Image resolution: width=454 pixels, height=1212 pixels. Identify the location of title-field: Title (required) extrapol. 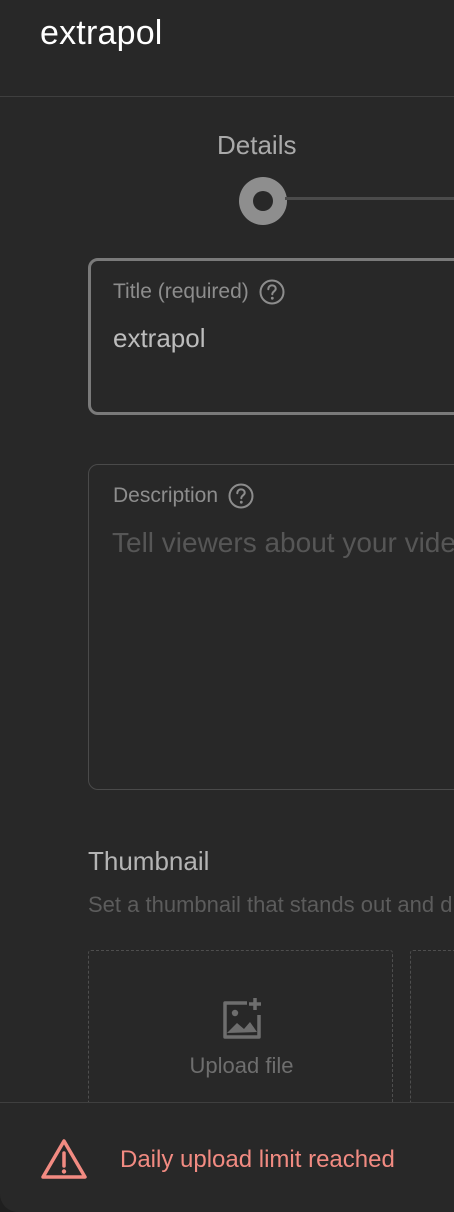
(271, 336).